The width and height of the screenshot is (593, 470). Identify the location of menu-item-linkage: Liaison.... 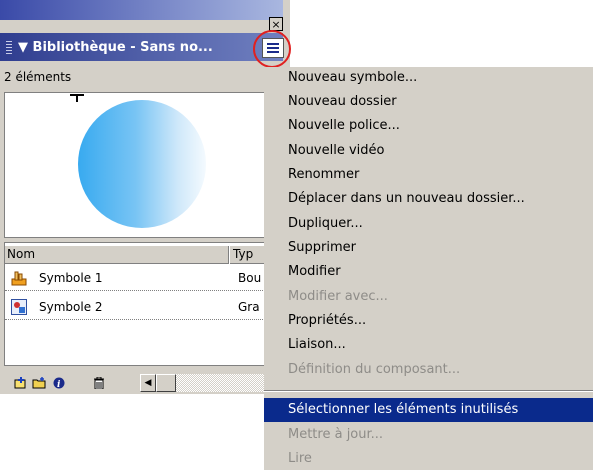
(317, 344).